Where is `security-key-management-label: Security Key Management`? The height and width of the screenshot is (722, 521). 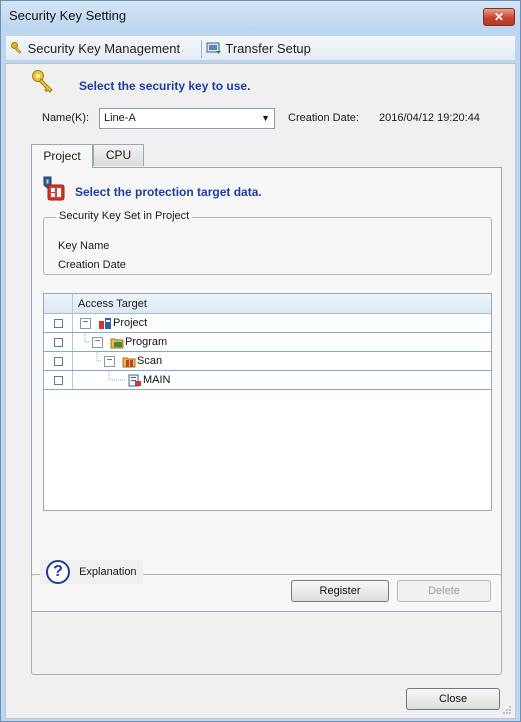
security-key-management-label: Security Key Management is located at coordinates (104, 48).